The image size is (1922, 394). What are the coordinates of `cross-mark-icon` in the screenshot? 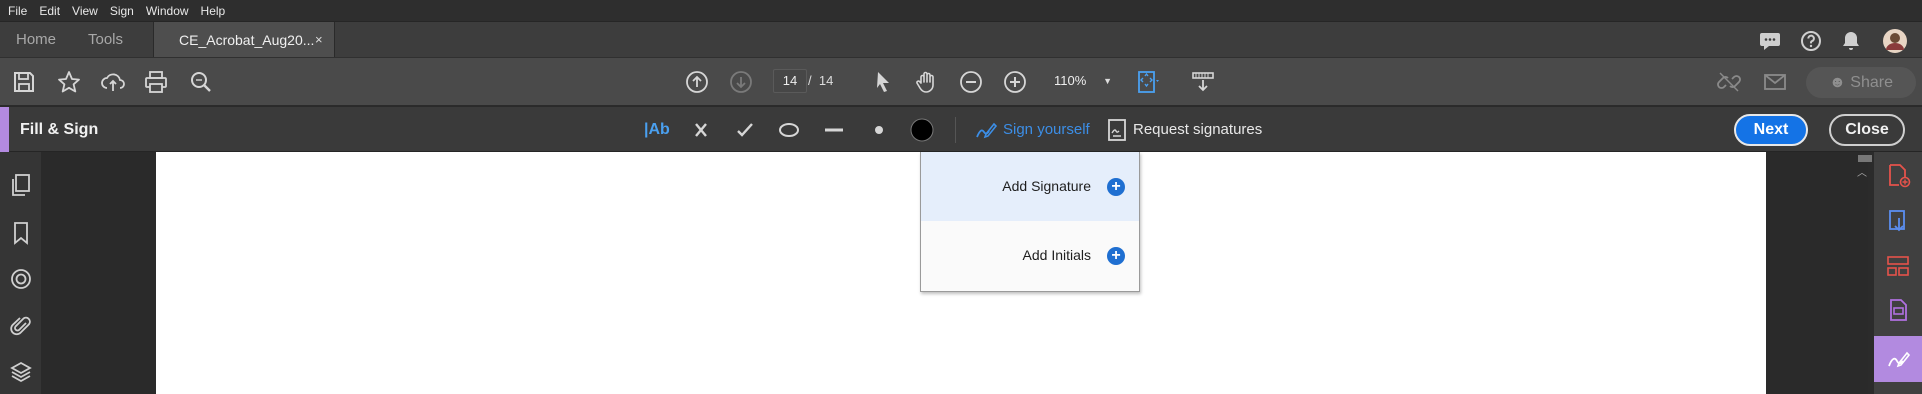 It's located at (701, 130).